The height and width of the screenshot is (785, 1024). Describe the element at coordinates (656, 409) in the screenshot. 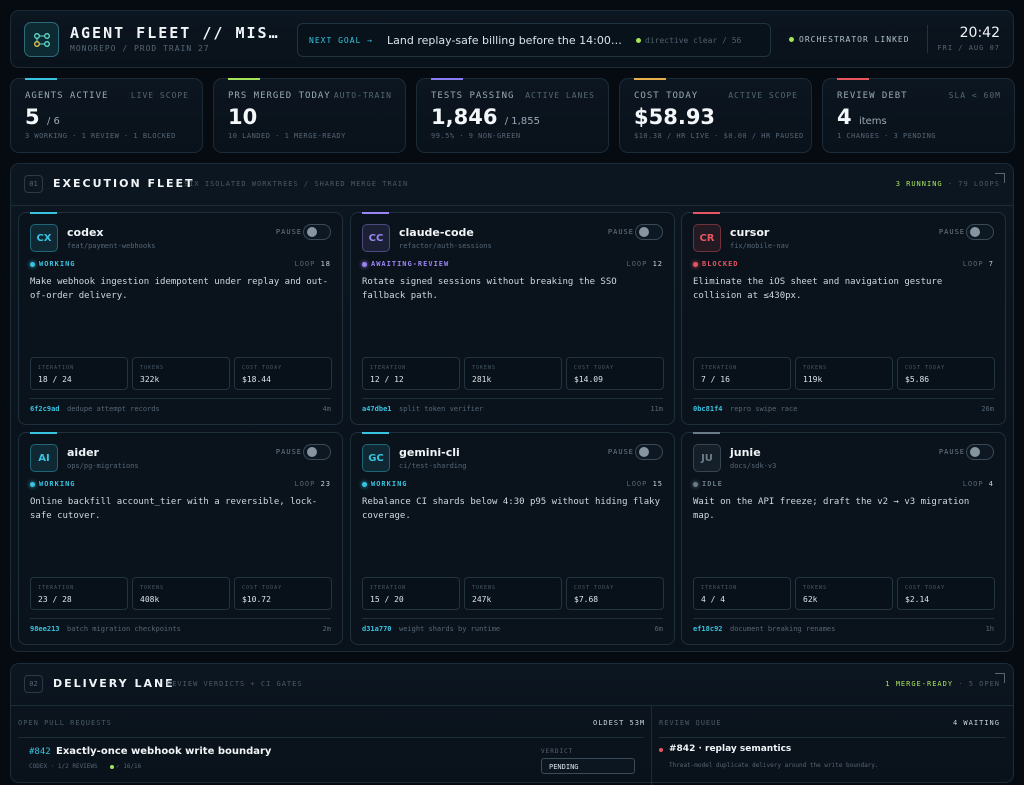

I see `commit-age: 11m` at that location.